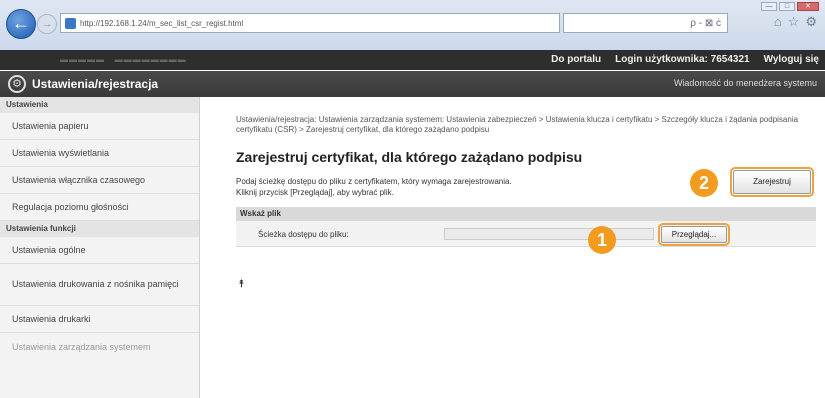 This screenshot has width=825, height=398. What do you see at coordinates (745, 83) in the screenshot?
I see `admin-message-link: Wiadomość do menedżera systemu` at bounding box center [745, 83].